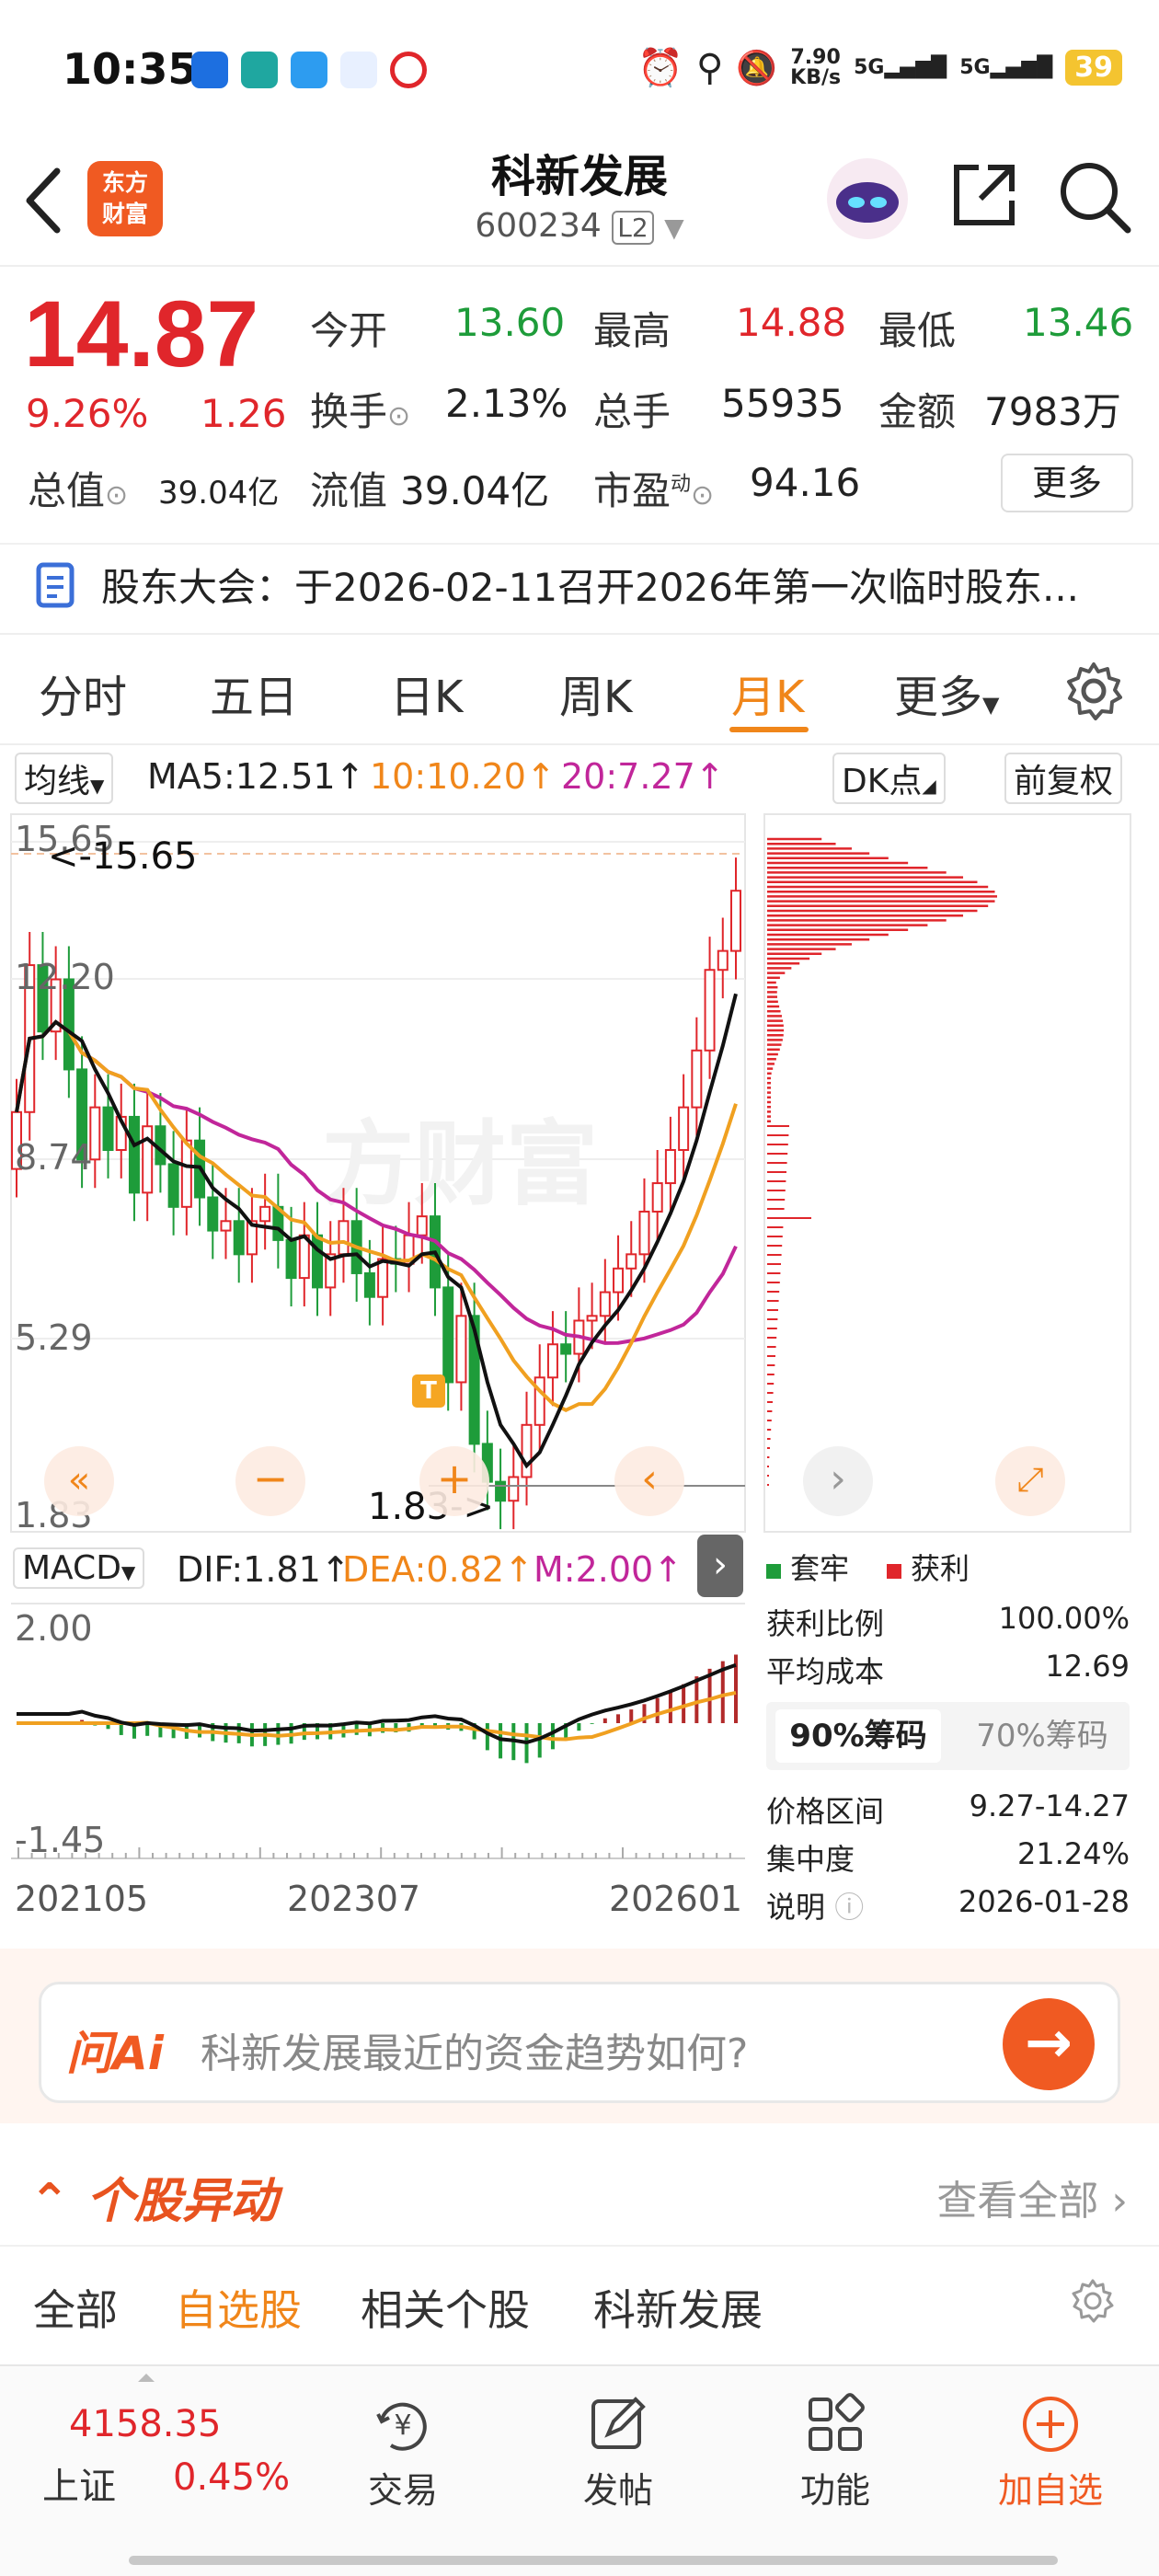 The width and height of the screenshot is (1159, 2576). Describe the element at coordinates (360, 409) in the screenshot. I see `turnover-label: 换手⊙` at that location.